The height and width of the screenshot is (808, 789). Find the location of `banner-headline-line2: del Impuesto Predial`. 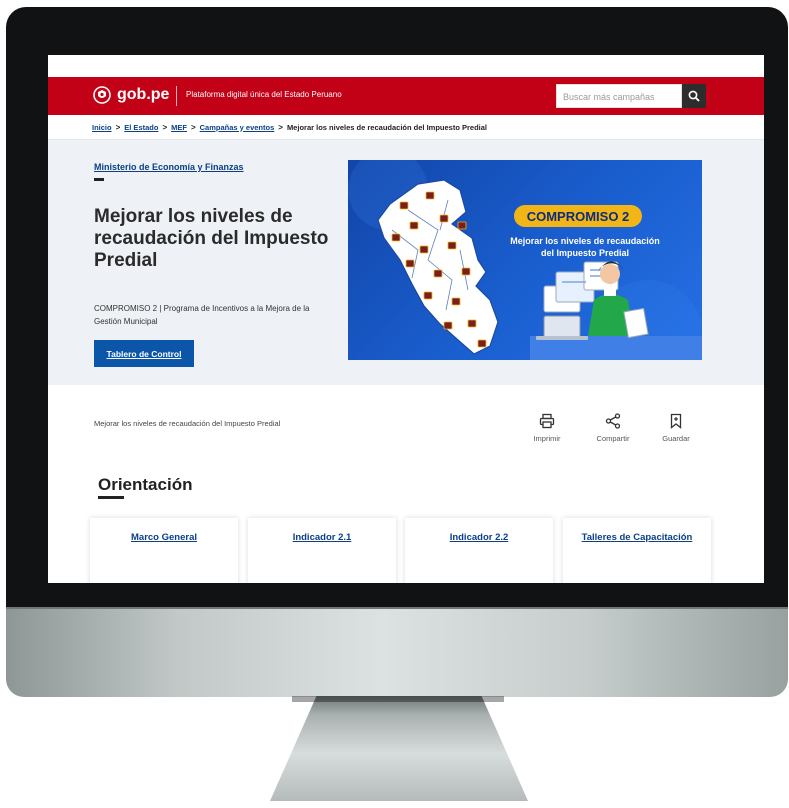

banner-headline-line2: del Impuesto Predial is located at coordinates (585, 253).